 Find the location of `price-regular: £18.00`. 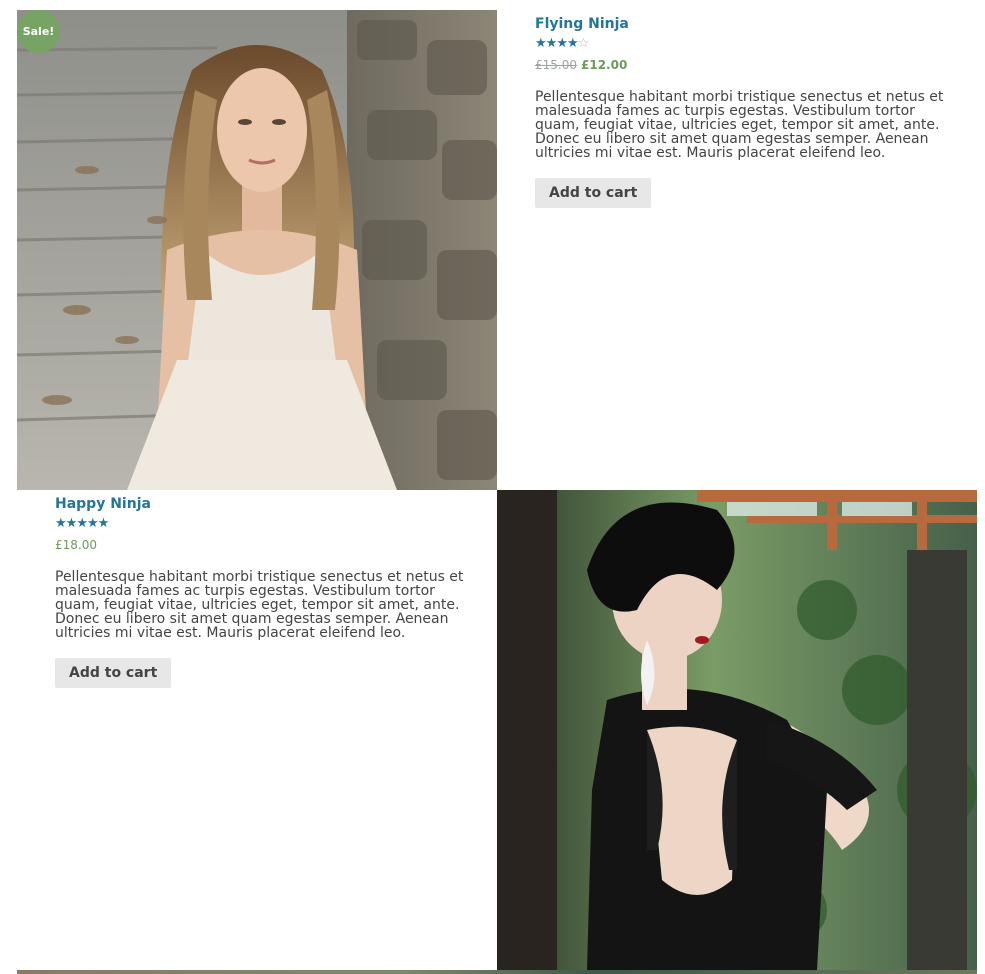

price-regular: £18.00 is located at coordinates (76, 545).